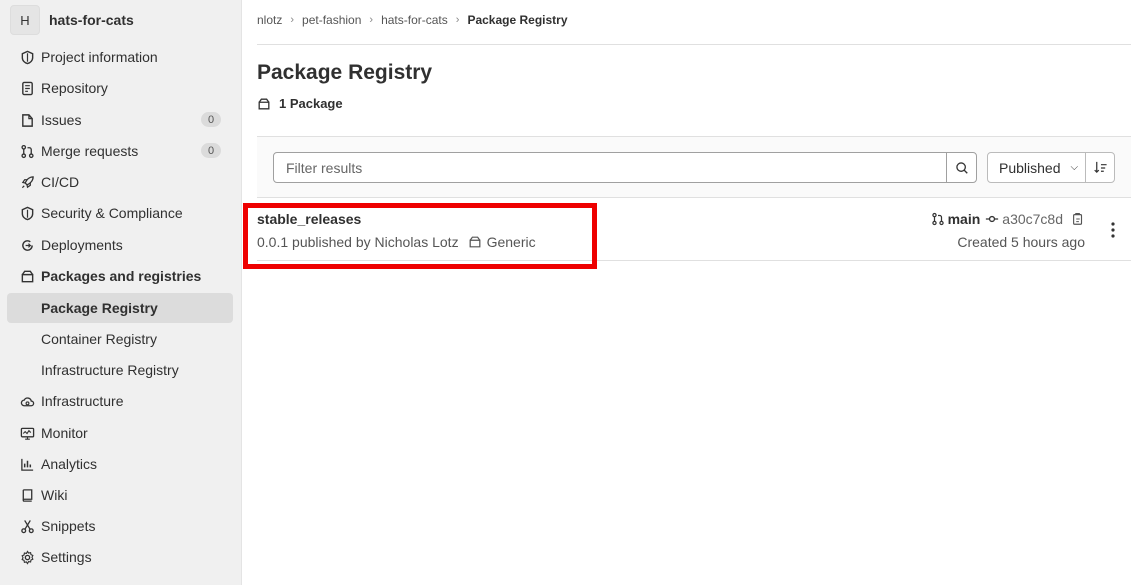 The image size is (1138, 585). I want to click on project-name: hats-for-cats, so click(91, 20).